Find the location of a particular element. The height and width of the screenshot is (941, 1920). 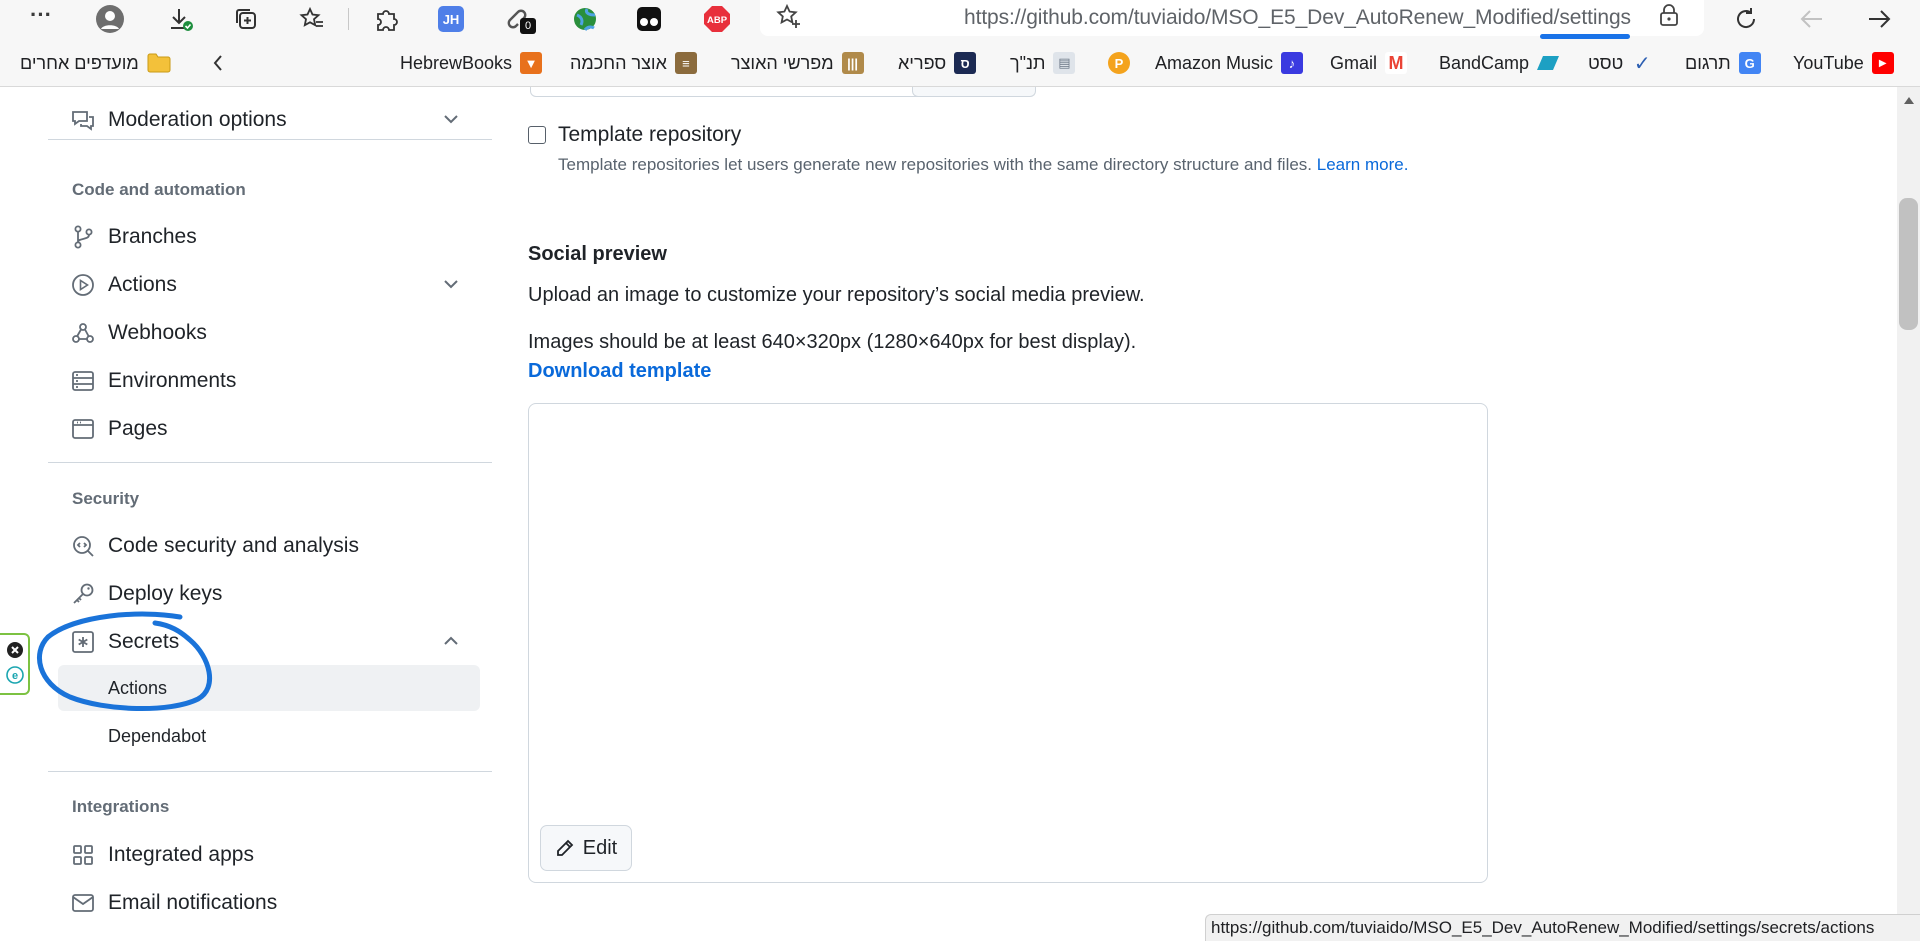

chevron-left-icon is located at coordinates (217, 63).